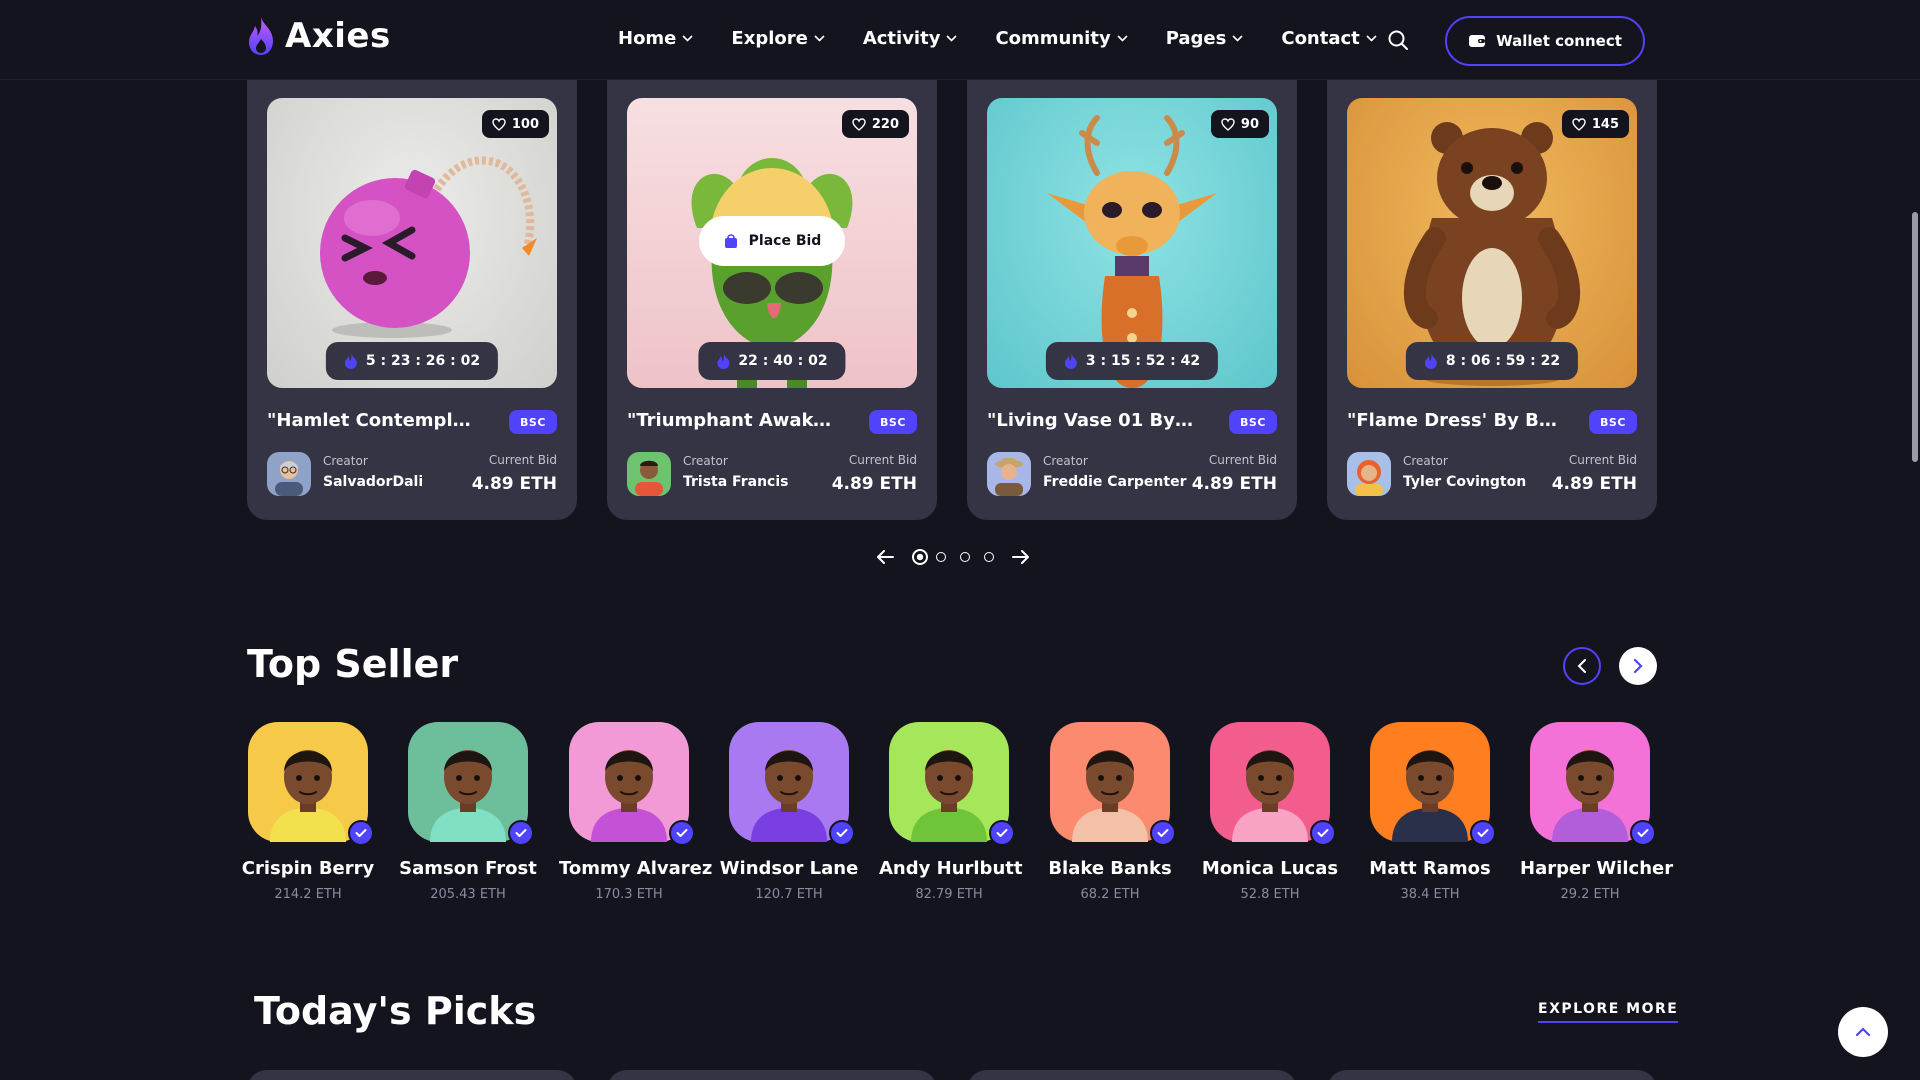  Describe the element at coordinates (412, 361) in the screenshot. I see `countdown-timer: 5 : 23 : 26 : 02` at that location.